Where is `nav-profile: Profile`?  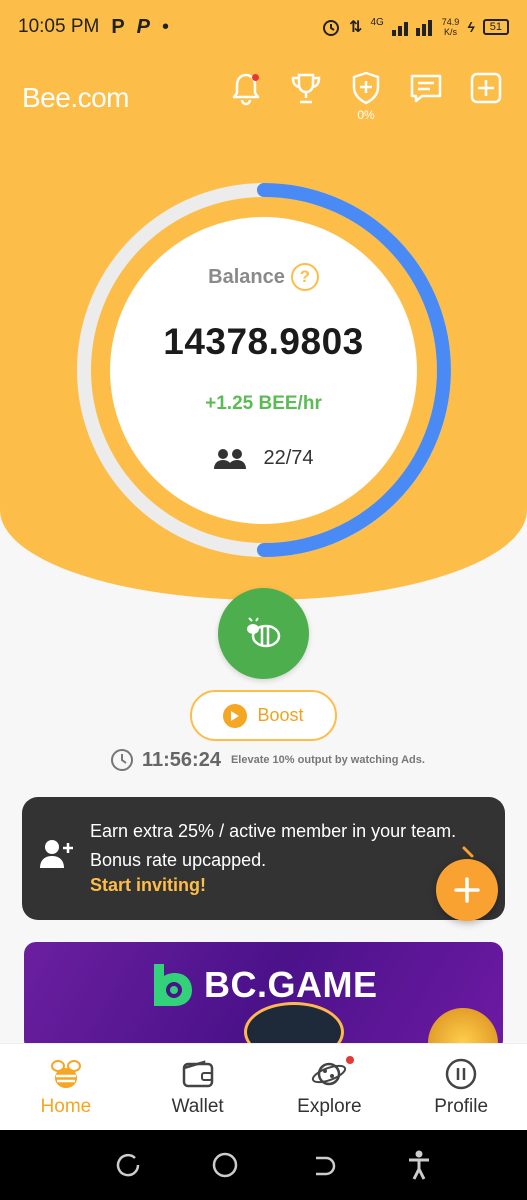 nav-profile: Profile is located at coordinates (461, 1087).